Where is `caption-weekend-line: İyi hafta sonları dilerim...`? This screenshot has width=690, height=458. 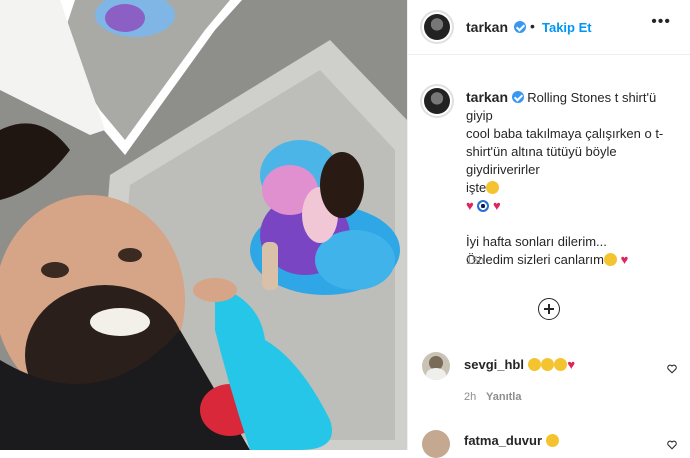 caption-weekend-line: İyi hafta sonları dilerim... is located at coordinates (536, 241).